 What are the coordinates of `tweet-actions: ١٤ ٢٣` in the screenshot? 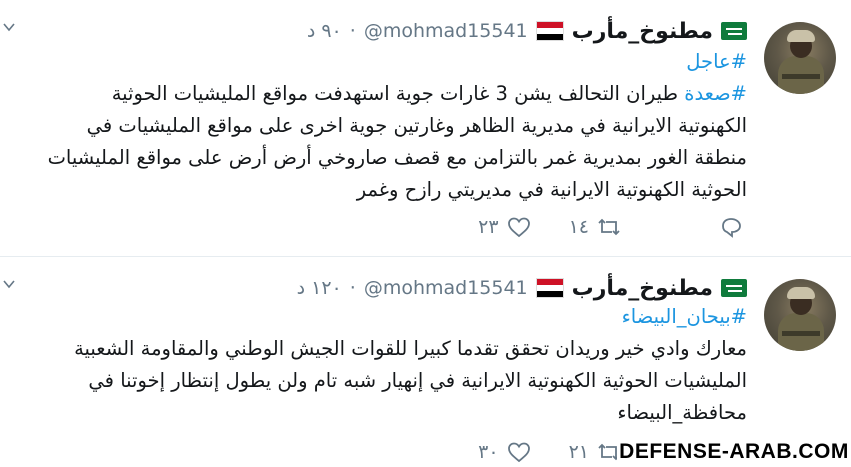 It's located at (610, 227).